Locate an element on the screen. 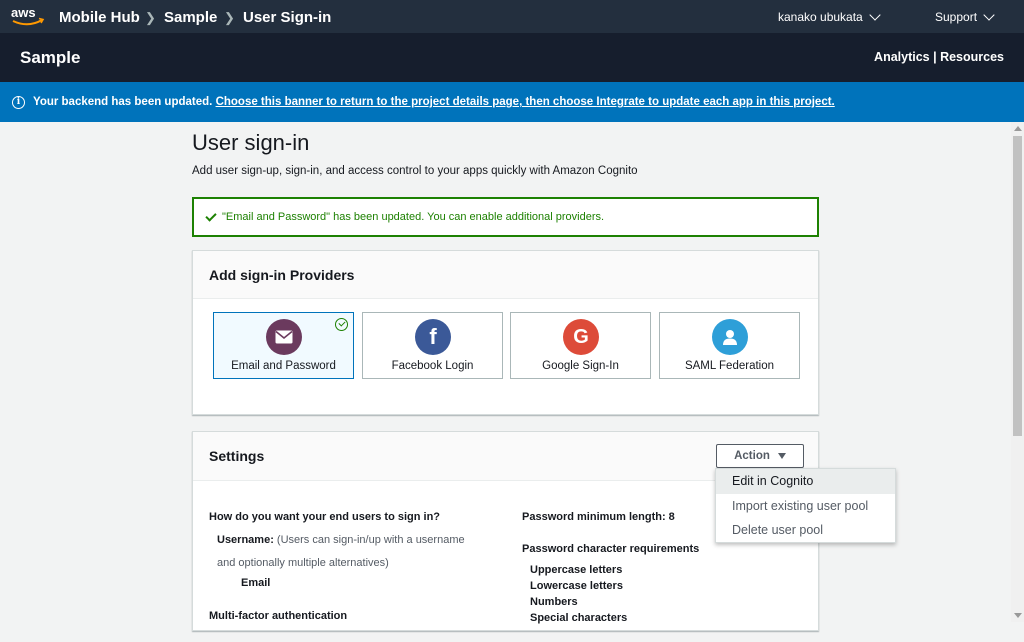 Image resolution: width=1024 pixels, height=642 pixels. action-button: Action is located at coordinates (760, 456).